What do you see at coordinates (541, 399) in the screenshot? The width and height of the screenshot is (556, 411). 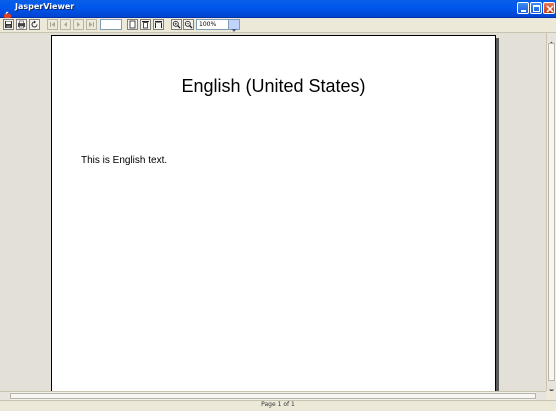 I see `scroll-right-button` at bounding box center [541, 399].